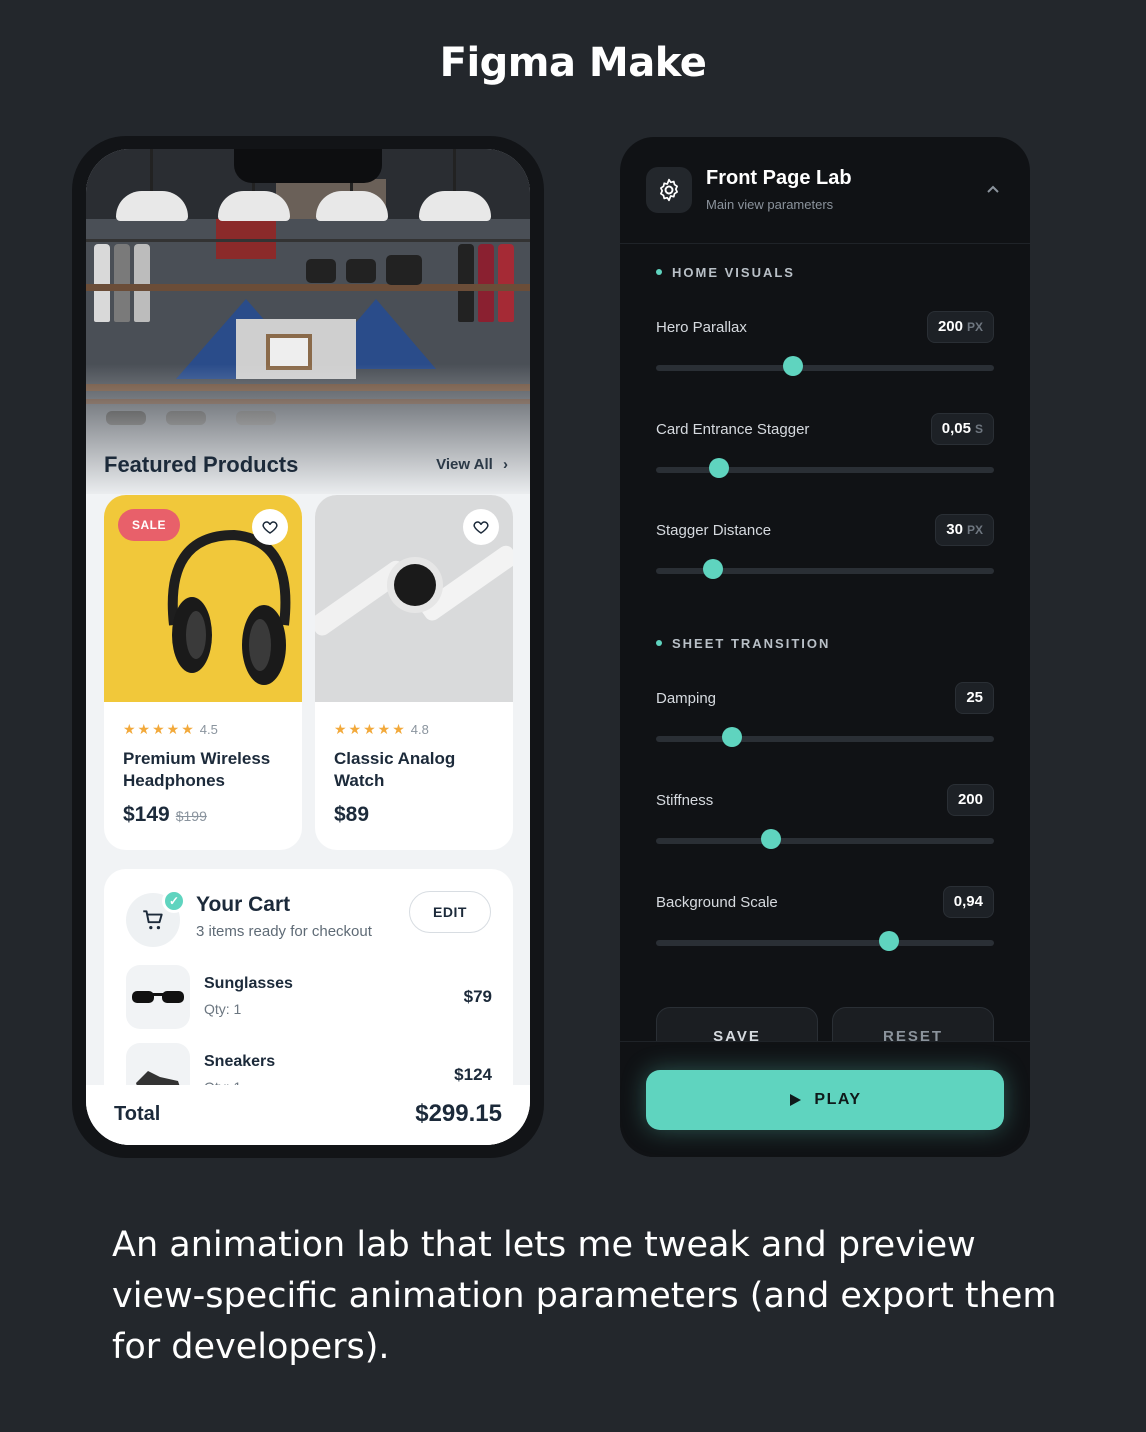 The image size is (1146, 1432). What do you see at coordinates (149, 525) in the screenshot?
I see `sale-badge: SALE` at bounding box center [149, 525].